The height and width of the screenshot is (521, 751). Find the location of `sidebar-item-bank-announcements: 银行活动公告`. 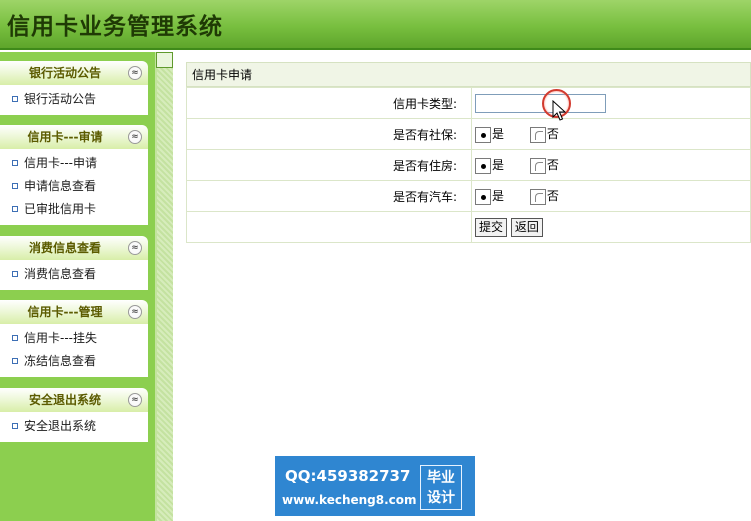

sidebar-item-bank-announcements: 银行活动公告 is located at coordinates (74, 99).